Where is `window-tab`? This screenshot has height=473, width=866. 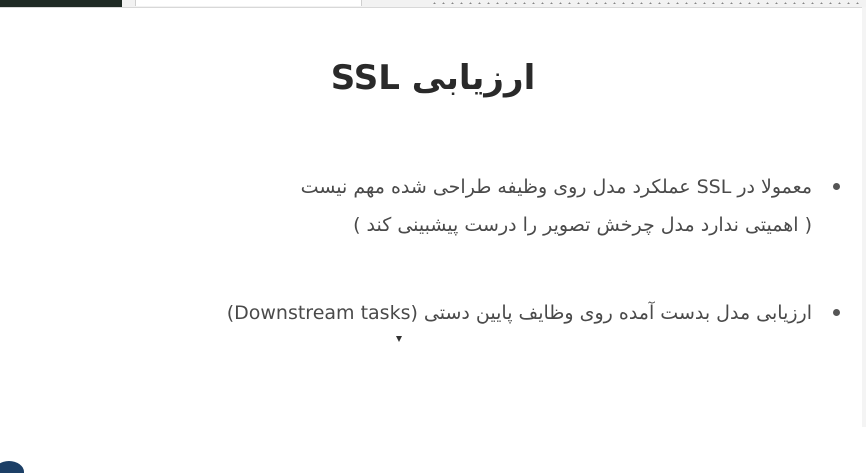
window-tab is located at coordinates (248, 3).